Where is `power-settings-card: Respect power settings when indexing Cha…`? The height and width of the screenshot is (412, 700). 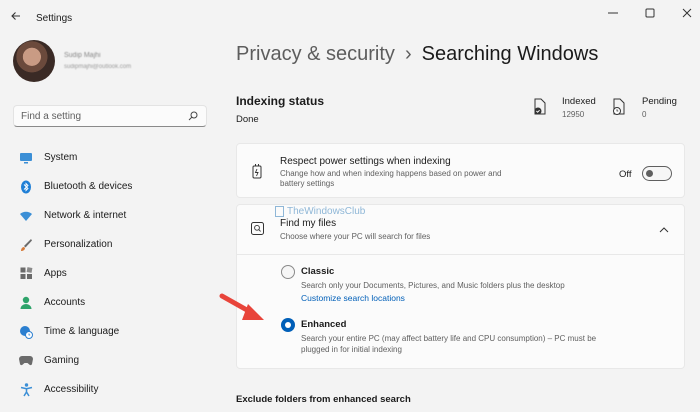
power-settings-card: Respect power settings when indexing Cha… is located at coordinates (460, 170).